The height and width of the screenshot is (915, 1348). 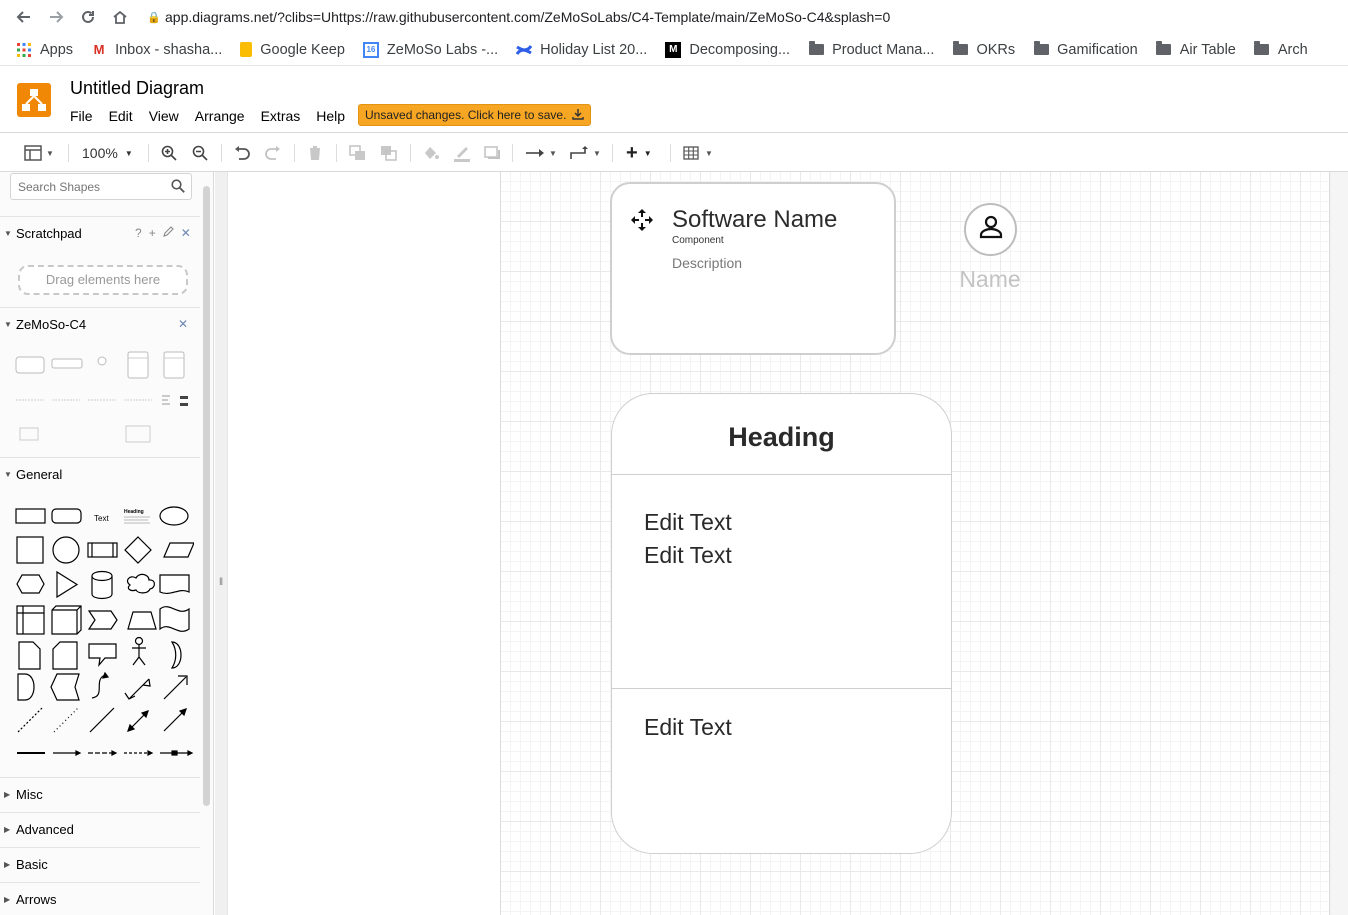 What do you see at coordinates (524, 50) in the screenshot?
I see `confluence-icon` at bounding box center [524, 50].